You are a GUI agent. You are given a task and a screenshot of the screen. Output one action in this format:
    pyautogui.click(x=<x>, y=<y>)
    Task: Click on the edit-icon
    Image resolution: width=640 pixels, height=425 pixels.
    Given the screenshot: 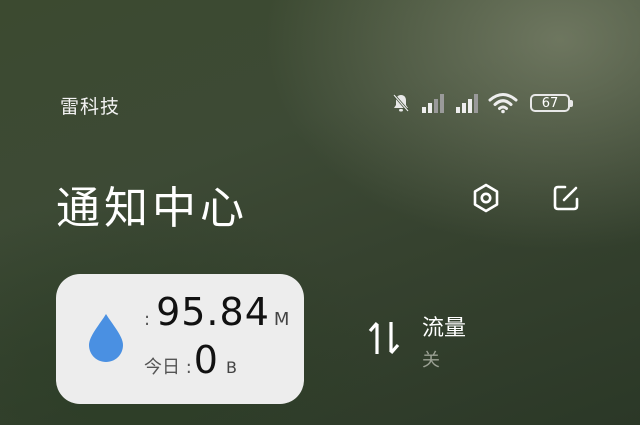 What is the action you would take?
    pyautogui.click(x=566, y=200)
    